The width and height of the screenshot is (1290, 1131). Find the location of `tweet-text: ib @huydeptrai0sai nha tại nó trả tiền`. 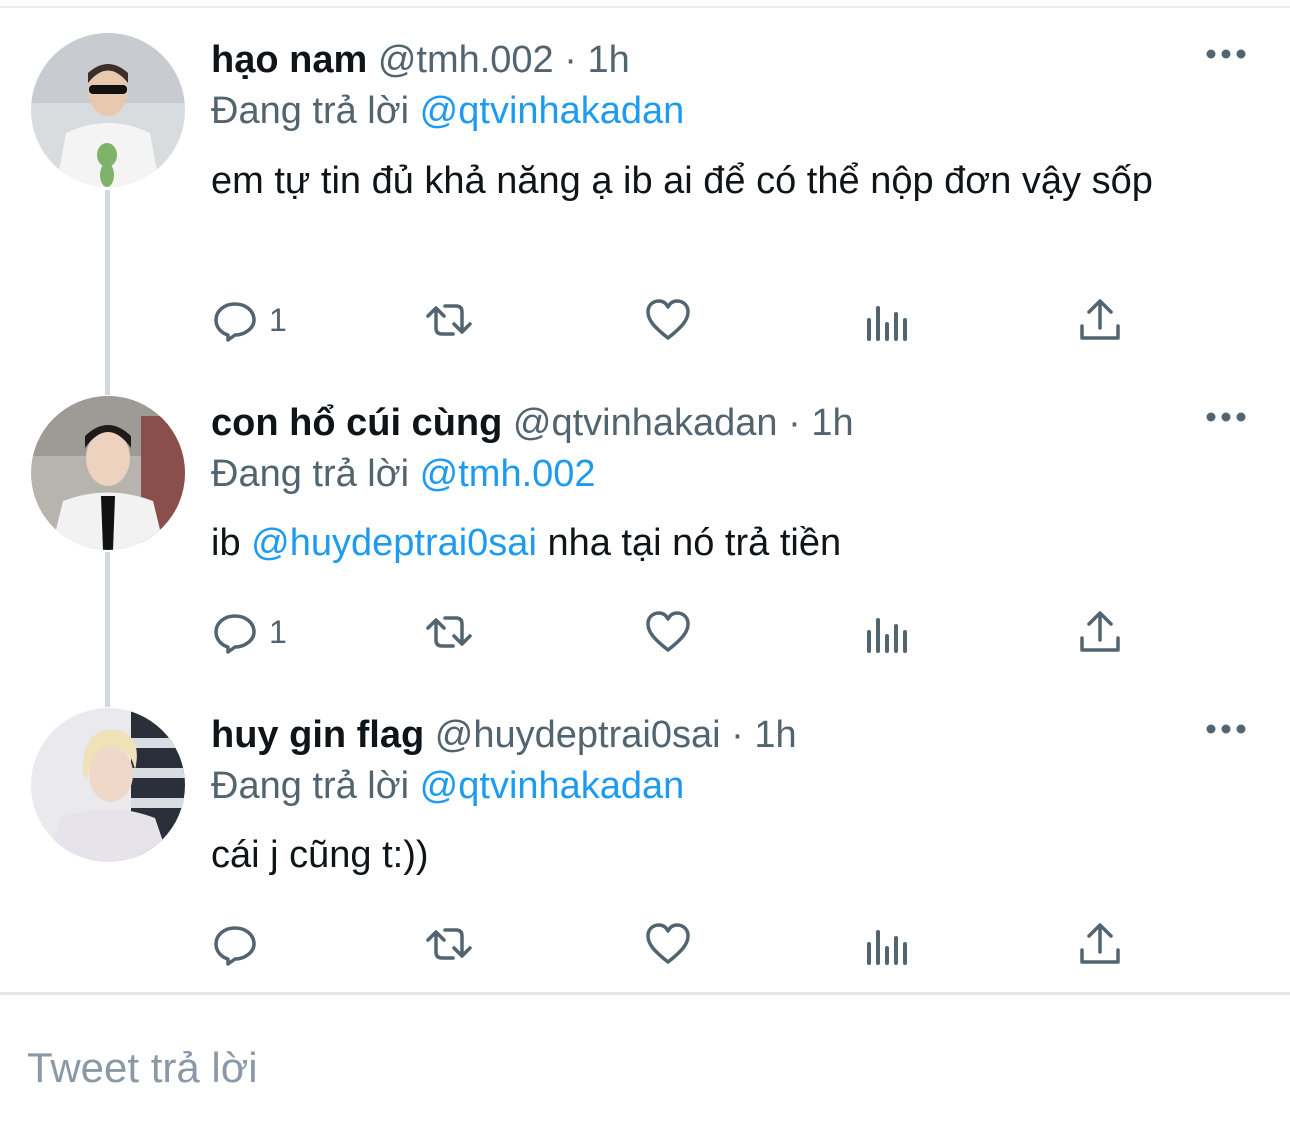

tweet-text: ib @huydeptrai0sai nha tại nó trả tiền is located at coordinates (731, 543).